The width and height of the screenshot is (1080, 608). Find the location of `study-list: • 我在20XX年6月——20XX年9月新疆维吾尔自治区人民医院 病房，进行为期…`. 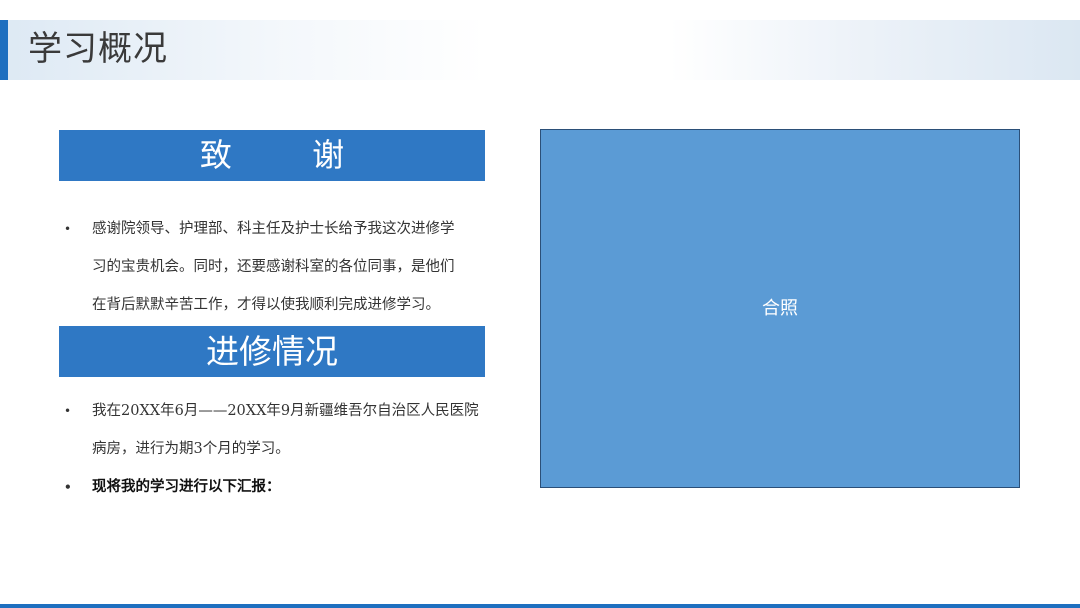

study-list: • 我在20XX年6月——20XX年9月新疆维吾尔自治区人民医院 病房，进行为期… is located at coordinates (279, 449).